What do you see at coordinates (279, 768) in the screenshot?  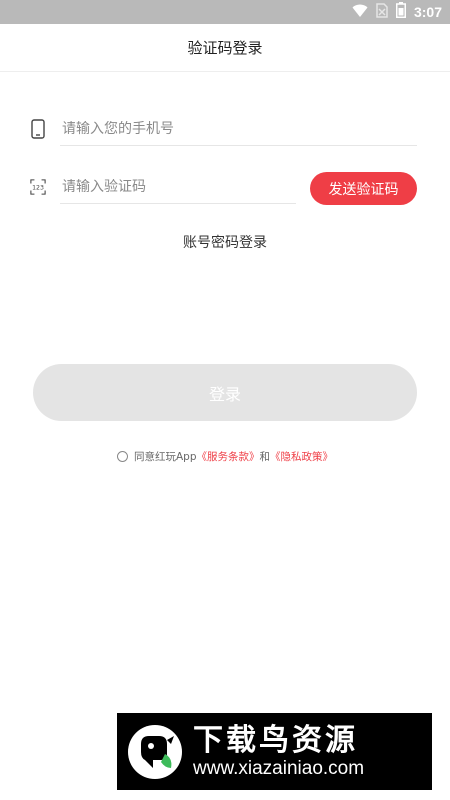 I see `watermark-url: www.xiazainiao.com` at bounding box center [279, 768].